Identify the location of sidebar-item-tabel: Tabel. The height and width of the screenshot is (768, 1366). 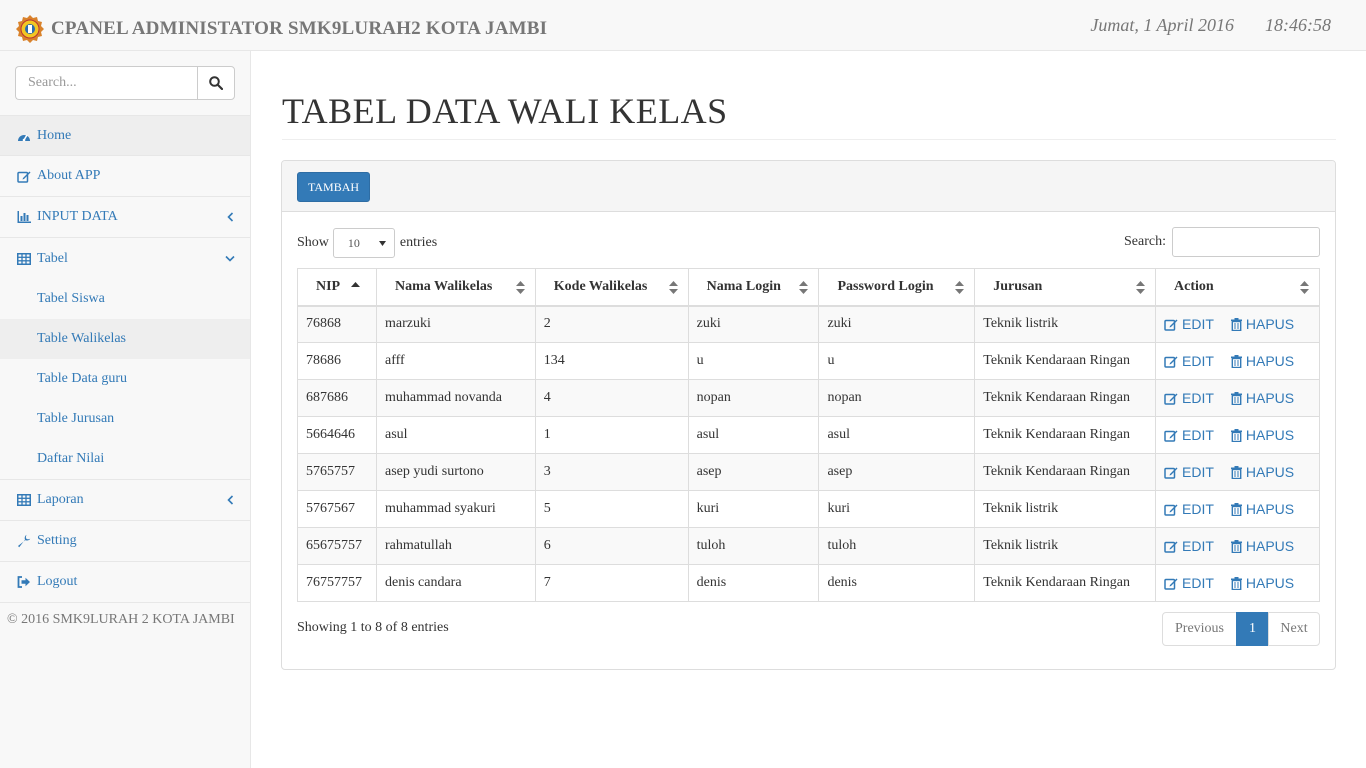
(125, 258).